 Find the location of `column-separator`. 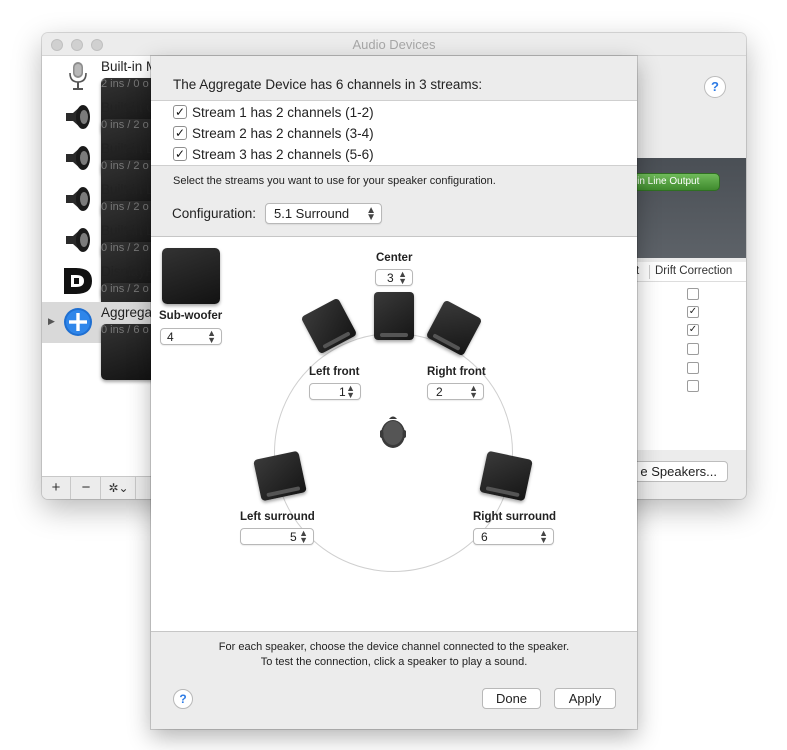

column-separator is located at coordinates (649, 272).